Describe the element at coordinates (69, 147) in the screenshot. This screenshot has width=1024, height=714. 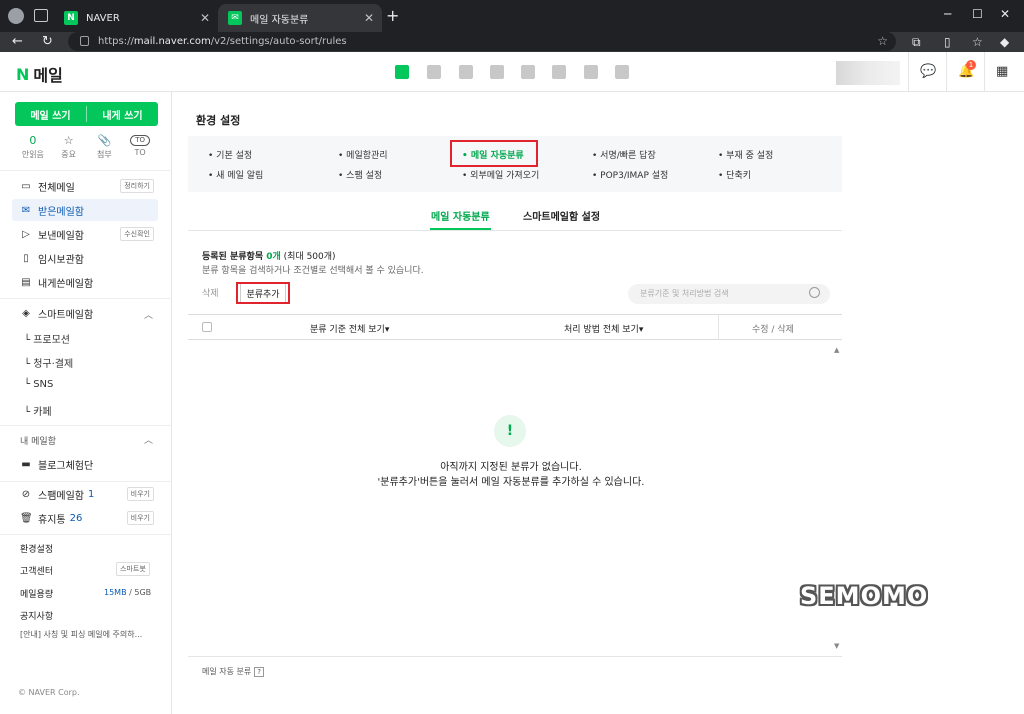
I see `quick-important: ☆ 중요` at that location.